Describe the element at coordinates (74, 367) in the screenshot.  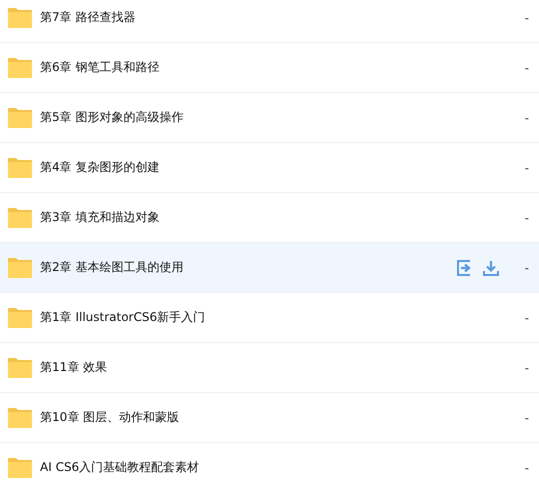
I see `file-name: 第11章 效果` at that location.